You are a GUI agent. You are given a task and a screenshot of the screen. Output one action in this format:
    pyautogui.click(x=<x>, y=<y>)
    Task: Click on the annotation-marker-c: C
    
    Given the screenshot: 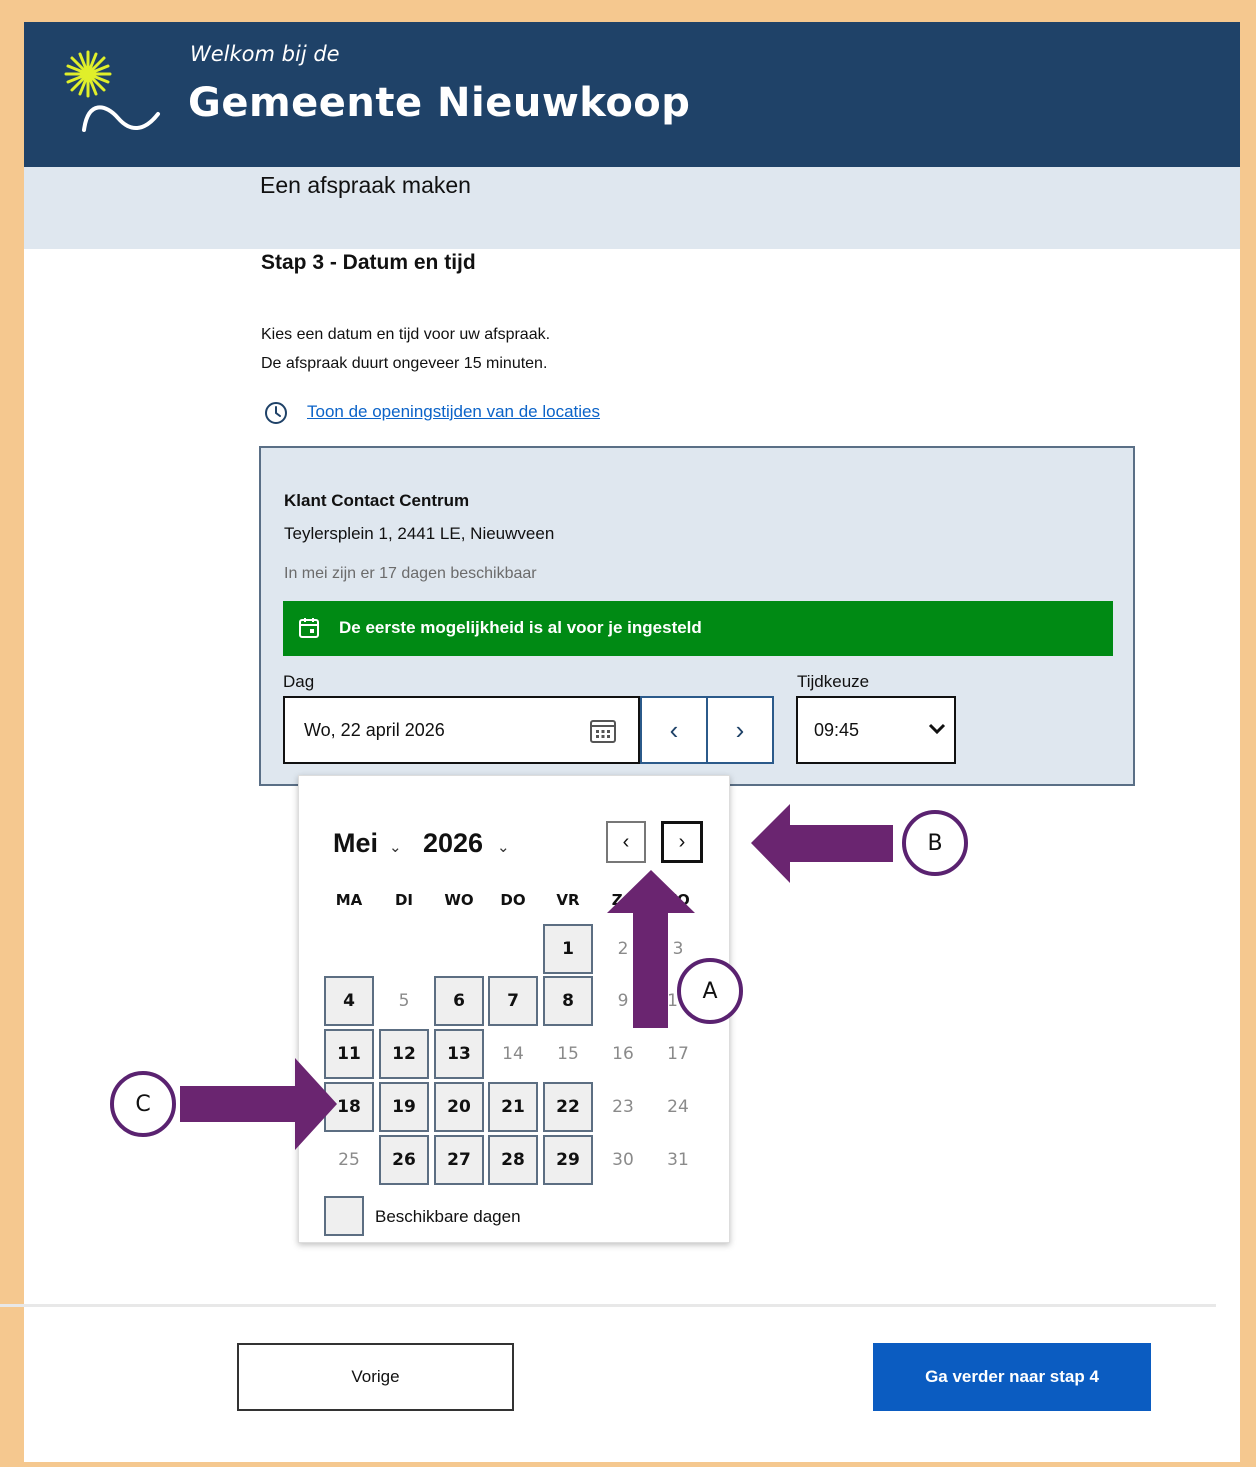 What is the action you would take?
    pyautogui.click(x=143, y=1104)
    